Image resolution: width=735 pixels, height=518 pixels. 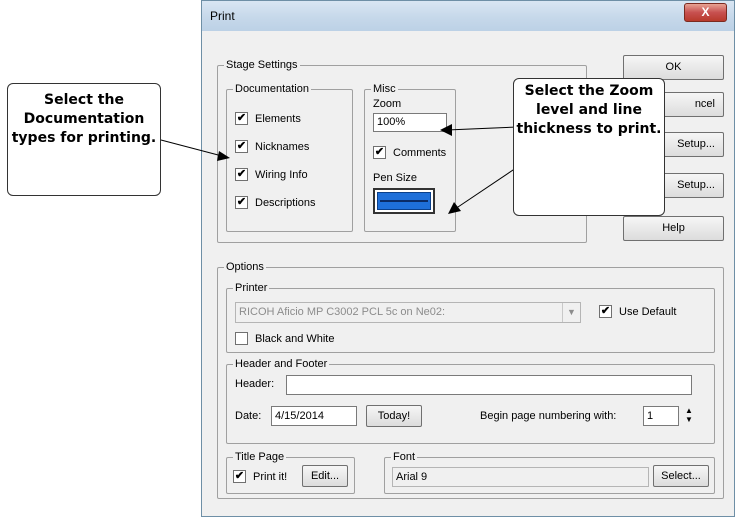 What do you see at coordinates (571, 312) in the screenshot?
I see `chevron-down-icon: ▼` at bounding box center [571, 312].